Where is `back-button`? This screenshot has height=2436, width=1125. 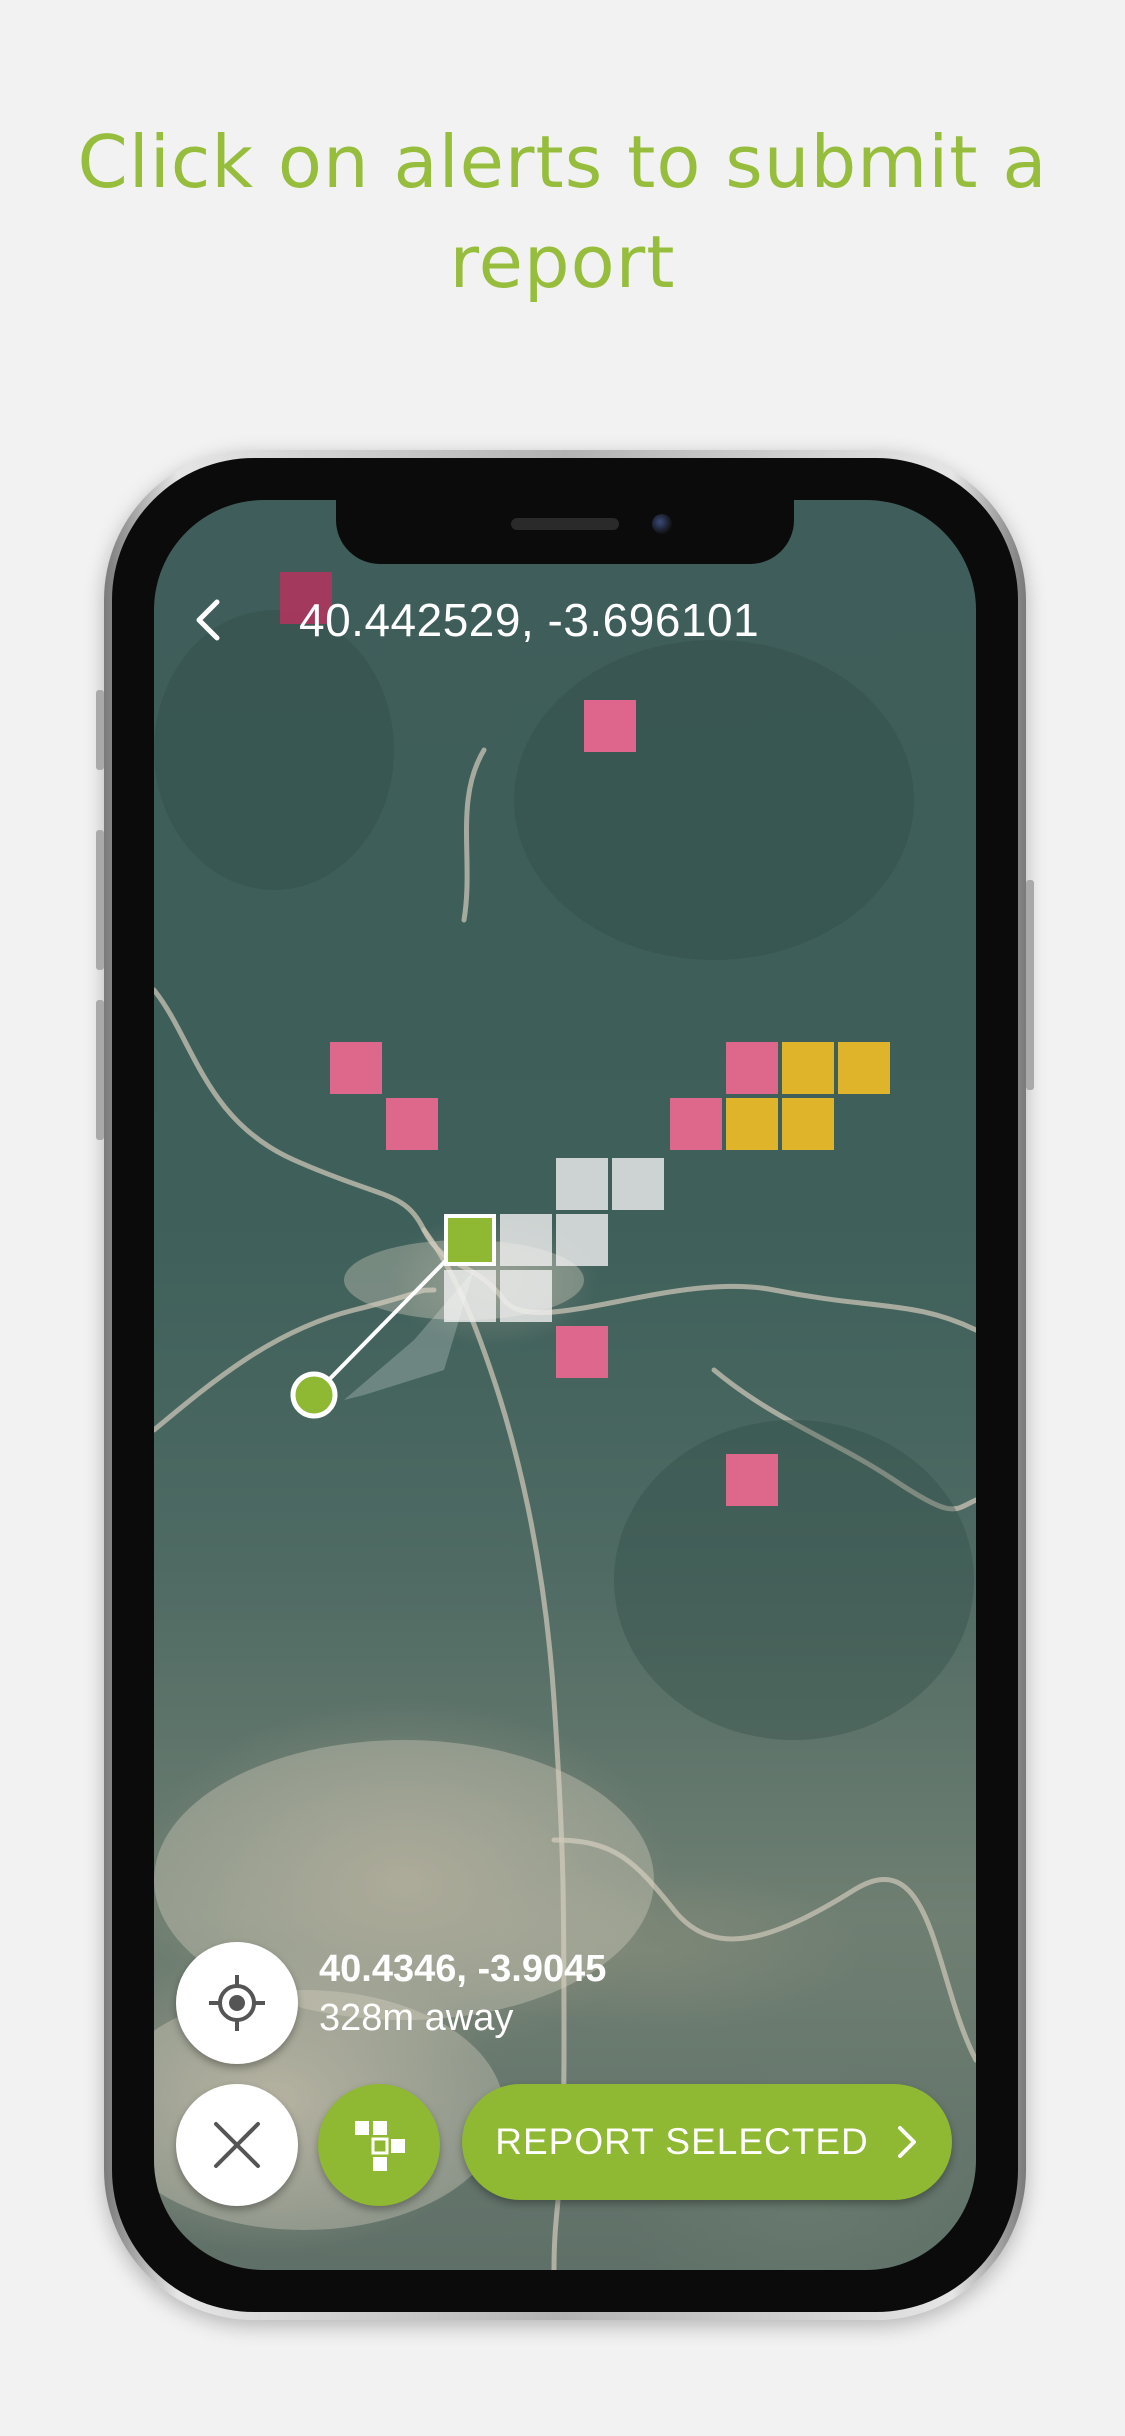
back-button is located at coordinates (208, 620).